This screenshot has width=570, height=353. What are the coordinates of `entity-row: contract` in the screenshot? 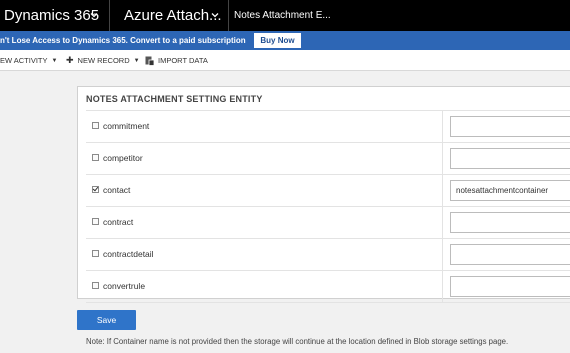 It's located at (328, 223).